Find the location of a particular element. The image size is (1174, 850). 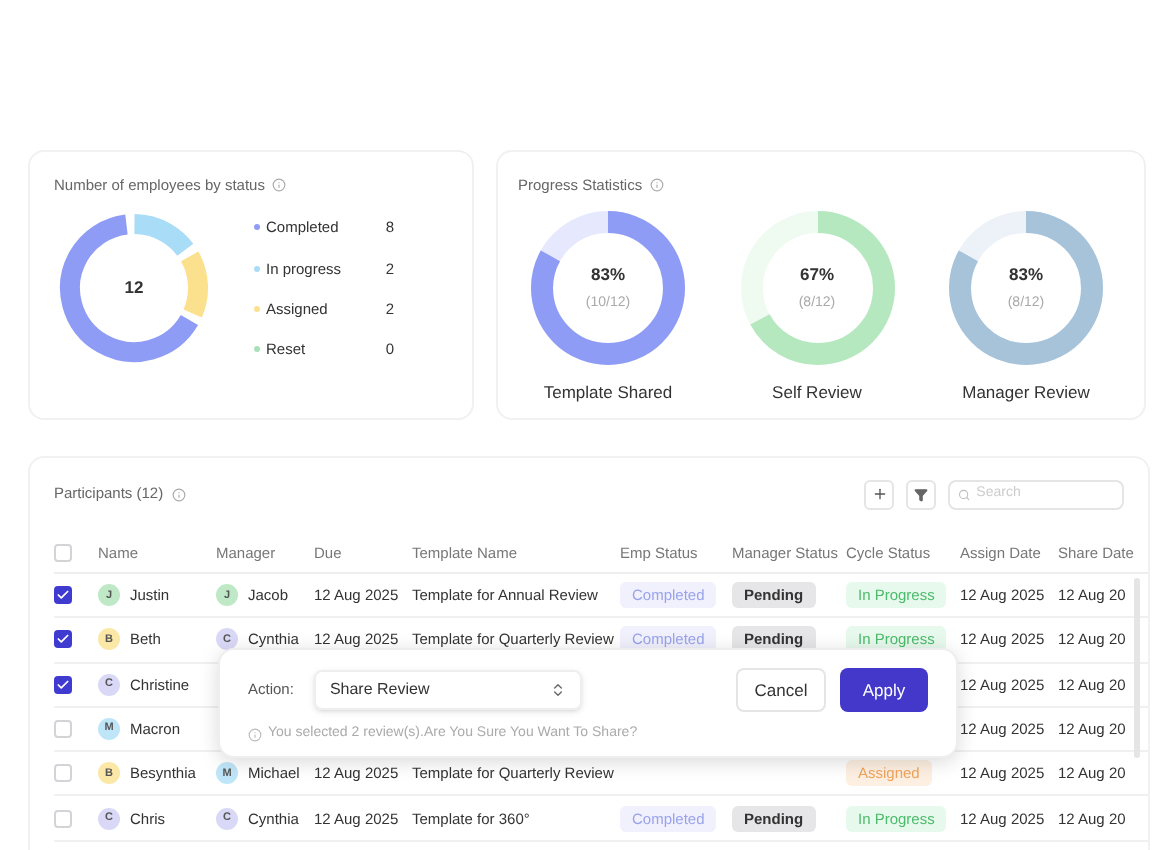

ring-label: Self Review is located at coordinates (817, 393).